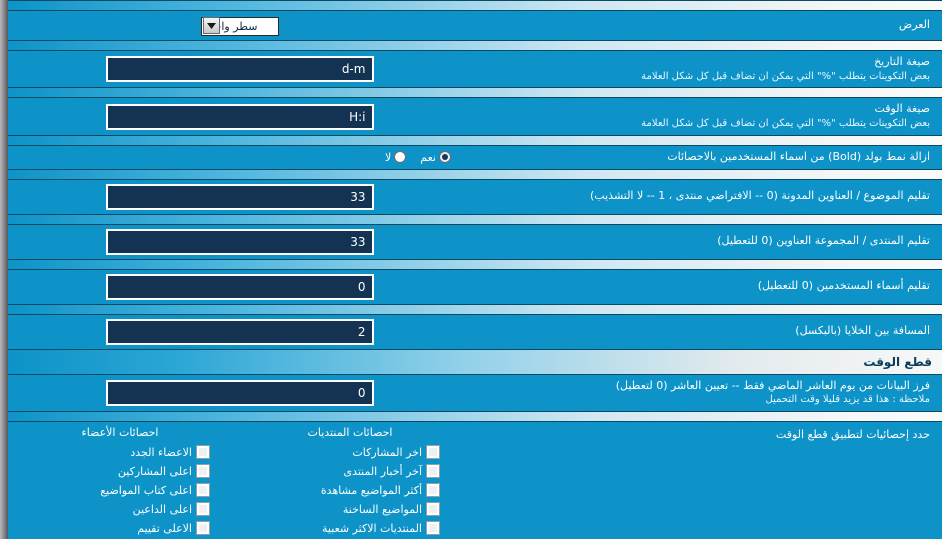  Describe the element at coordinates (120, 432) in the screenshot. I see `checkbox-column-heading: احصائات الأعضاء` at that location.